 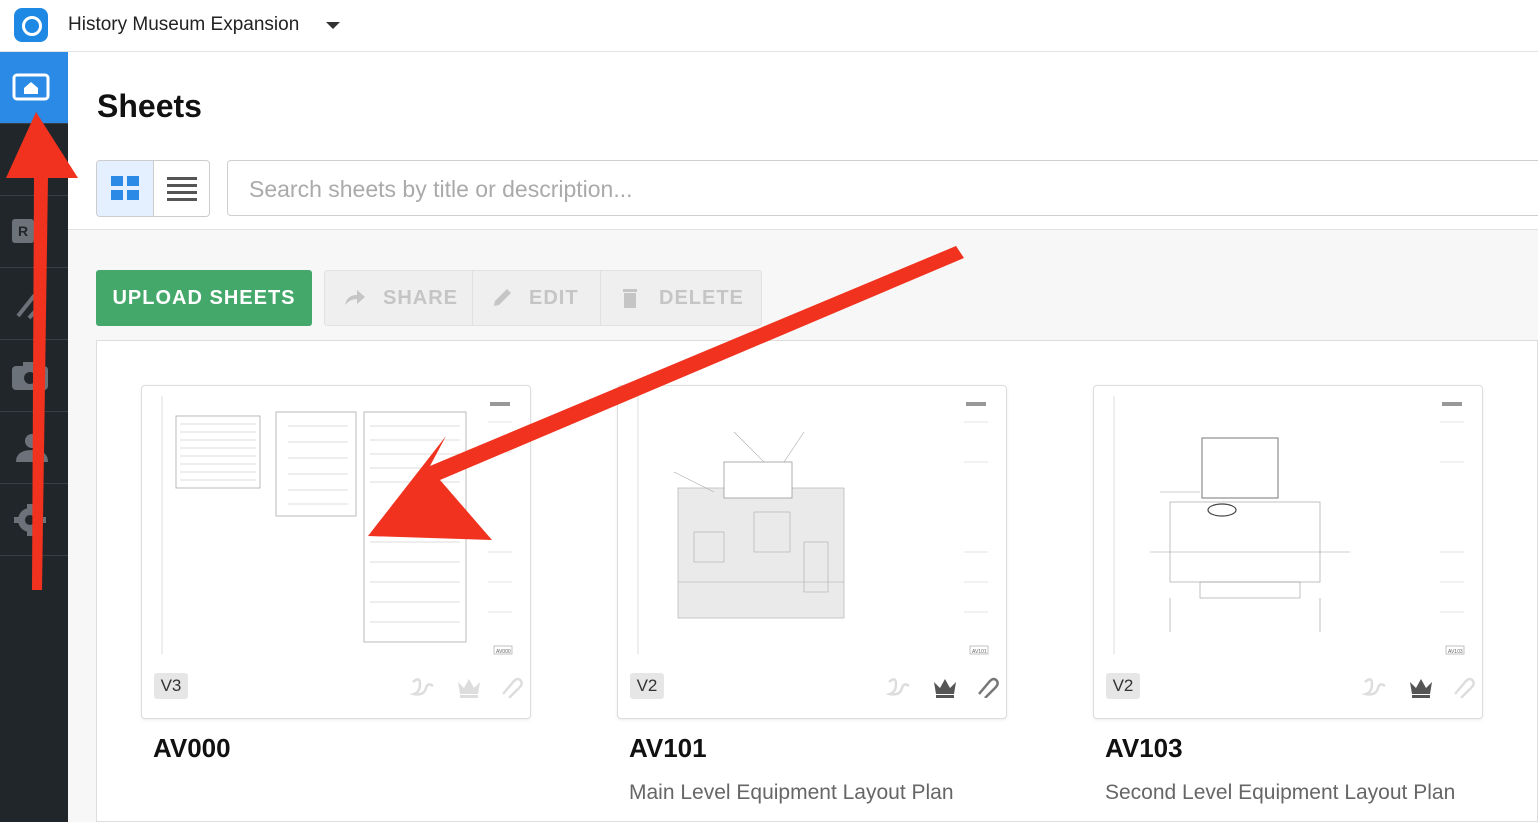 I want to click on grid-icon, so click(x=125, y=188).